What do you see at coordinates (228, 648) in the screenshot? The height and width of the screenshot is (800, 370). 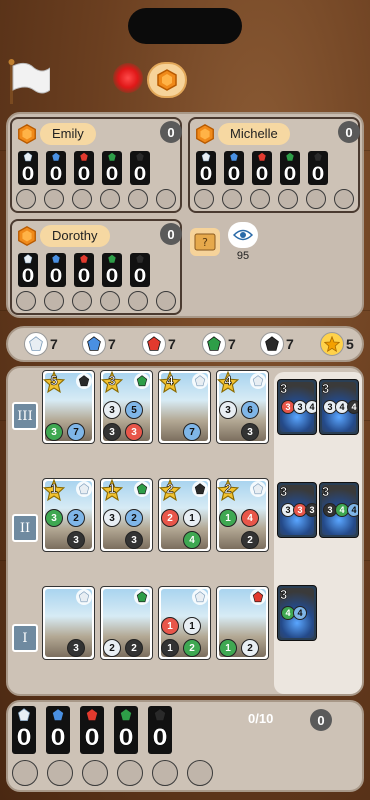 I see `cost-green: 1` at bounding box center [228, 648].